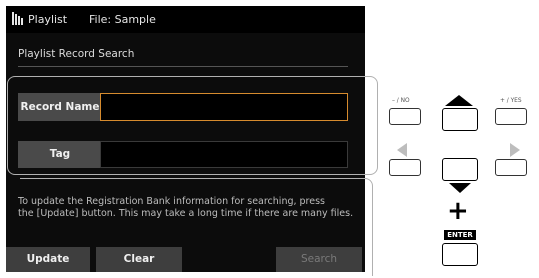 The width and height of the screenshot is (539, 278). Describe the element at coordinates (460, 169) in the screenshot. I see `down-button` at that location.